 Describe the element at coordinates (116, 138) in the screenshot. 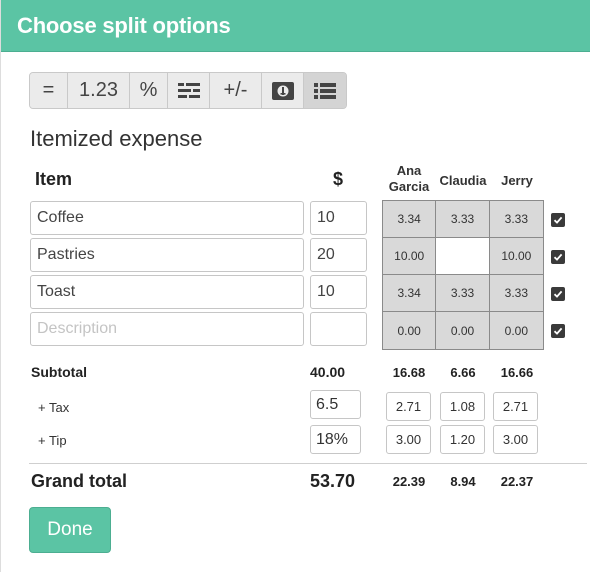

I see `section-title: Itemized expense` at that location.